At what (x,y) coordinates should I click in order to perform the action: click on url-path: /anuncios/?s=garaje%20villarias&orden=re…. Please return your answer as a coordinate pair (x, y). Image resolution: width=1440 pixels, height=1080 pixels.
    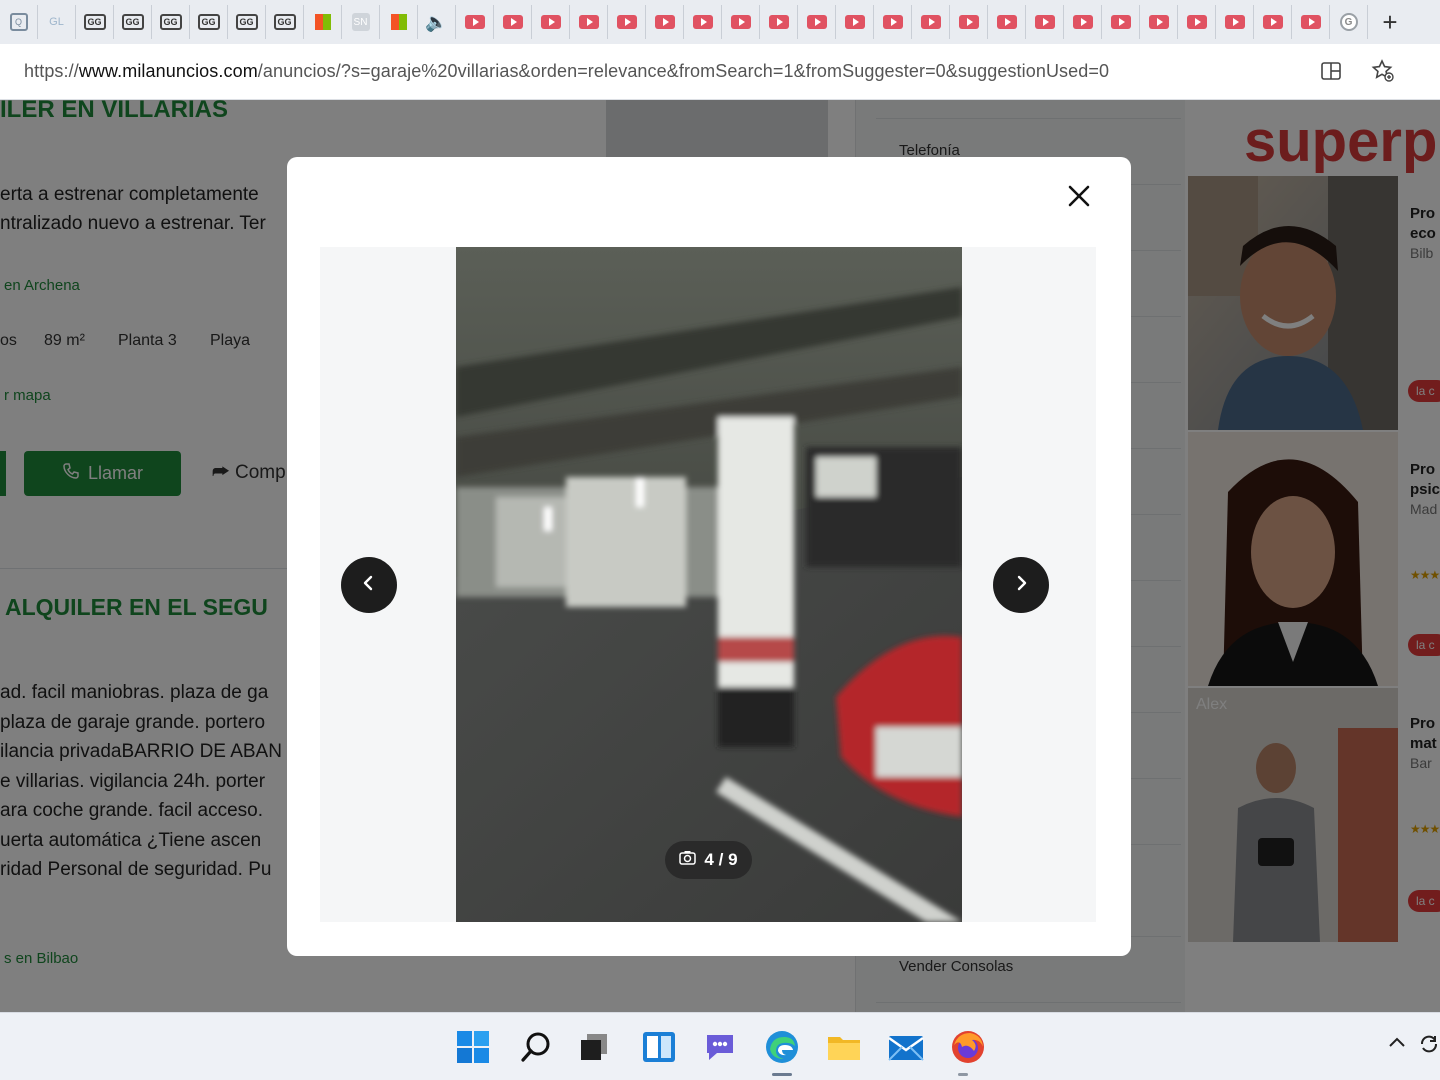
    Looking at the image, I should click on (683, 71).